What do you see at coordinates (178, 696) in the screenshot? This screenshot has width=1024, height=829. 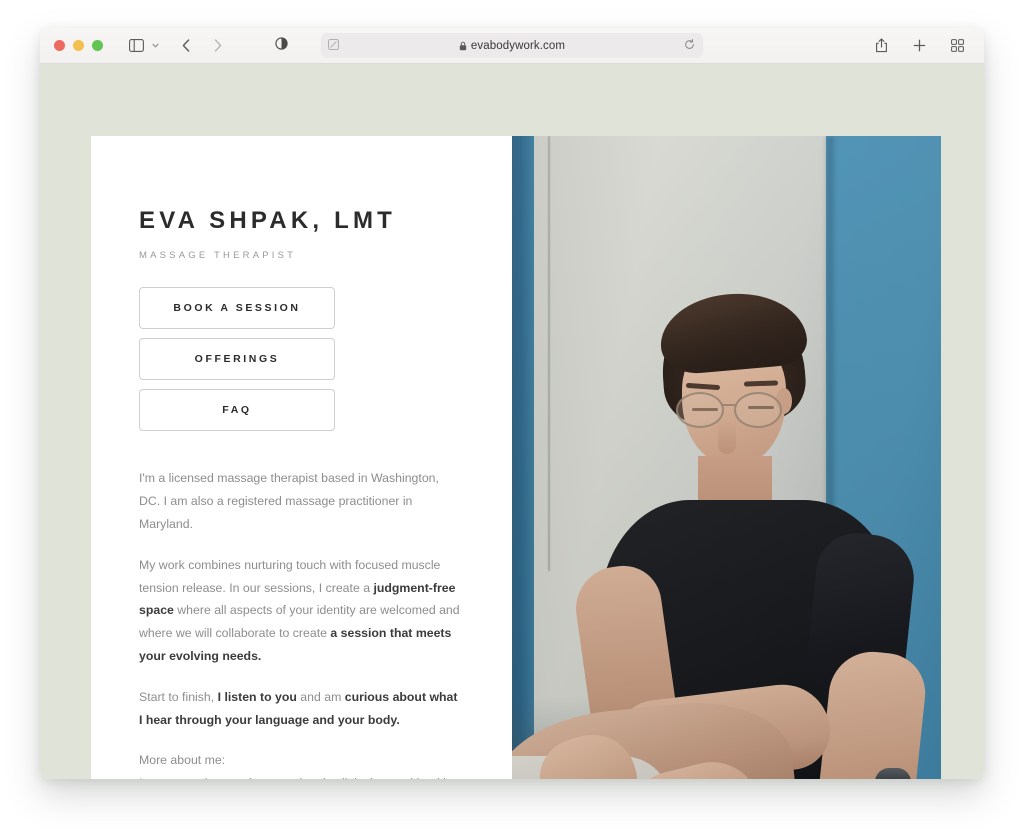 I see `listening-text-a: Start to finish,` at bounding box center [178, 696].